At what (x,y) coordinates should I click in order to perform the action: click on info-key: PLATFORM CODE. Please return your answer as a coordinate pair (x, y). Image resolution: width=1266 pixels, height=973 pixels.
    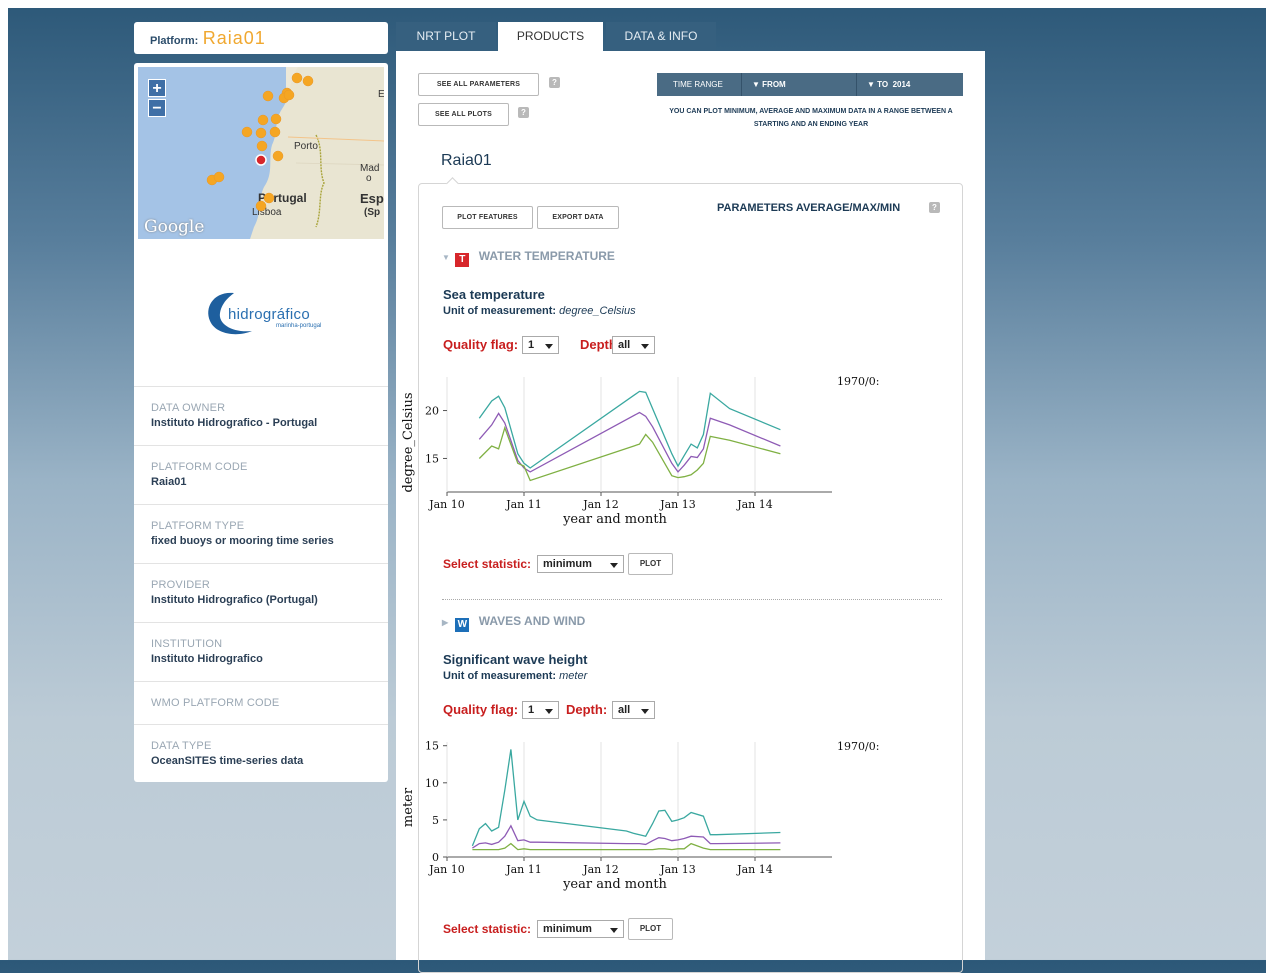
    Looking at the image, I should click on (199, 467).